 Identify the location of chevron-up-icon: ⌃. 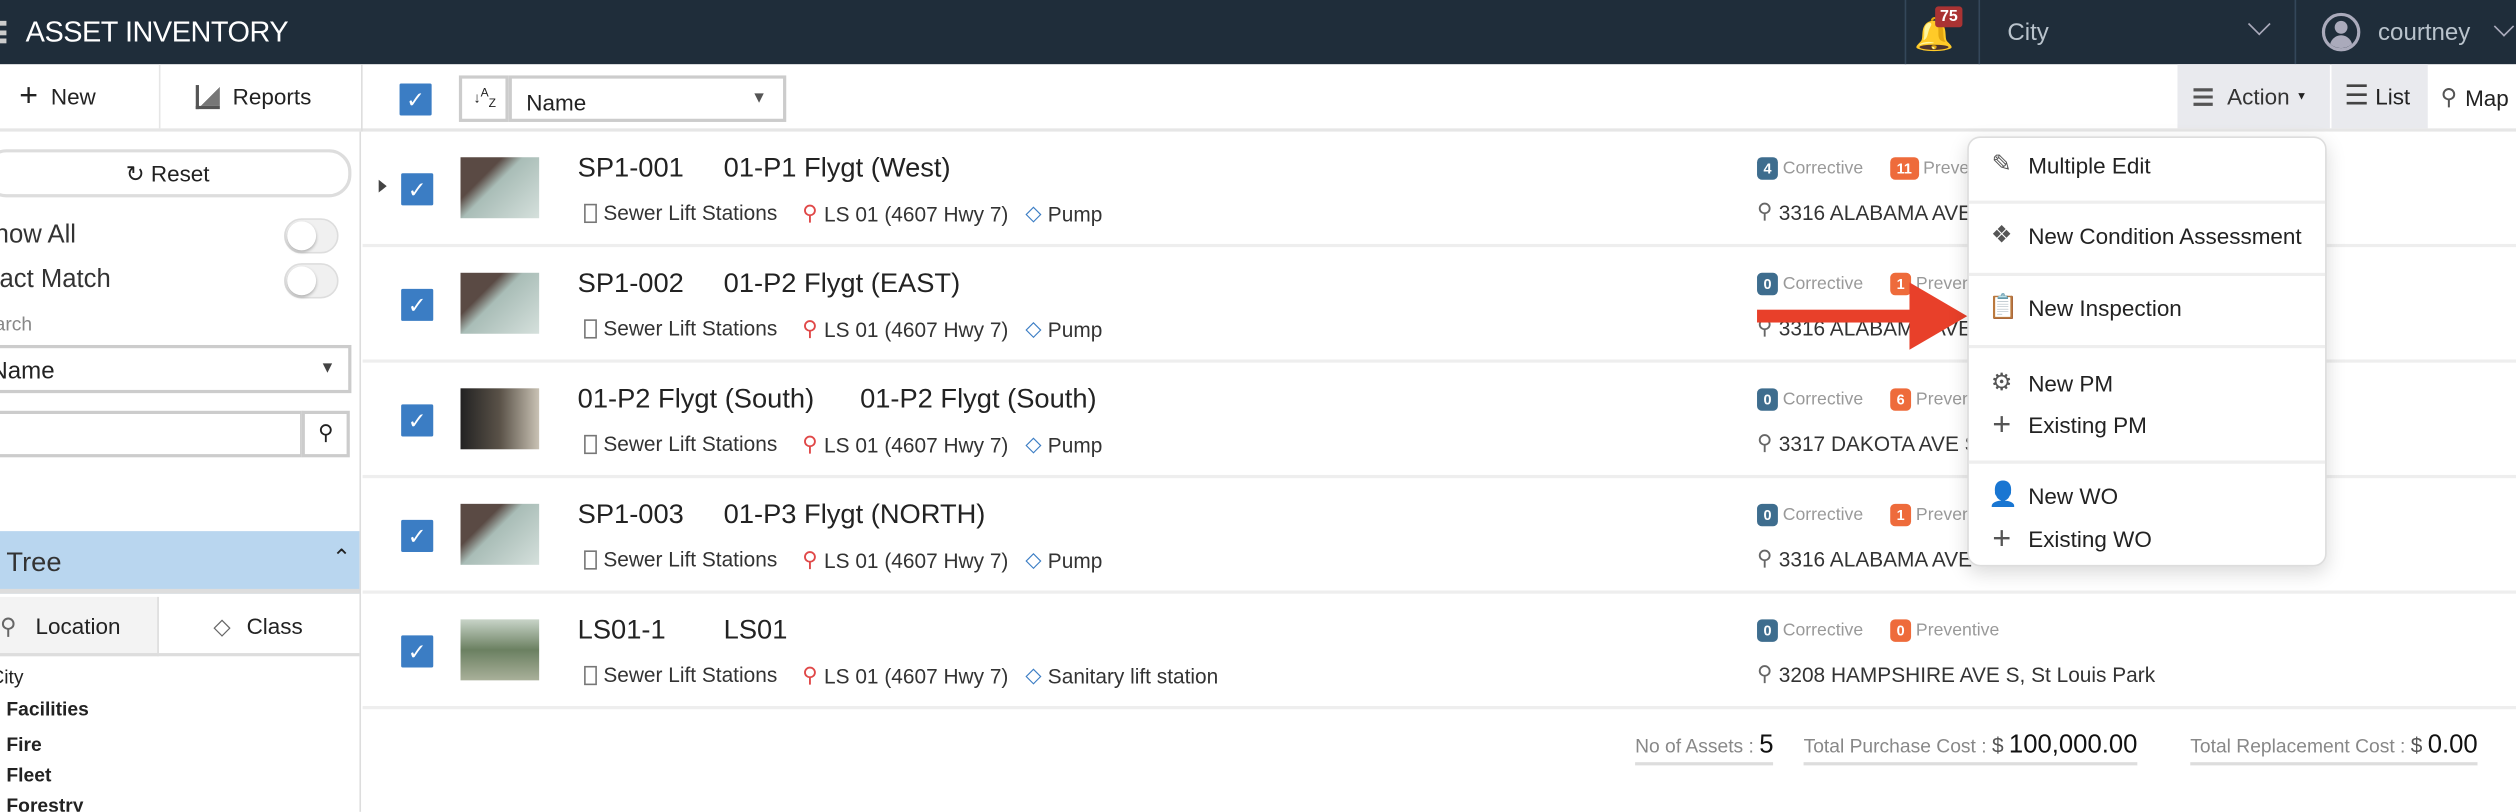
(341, 557).